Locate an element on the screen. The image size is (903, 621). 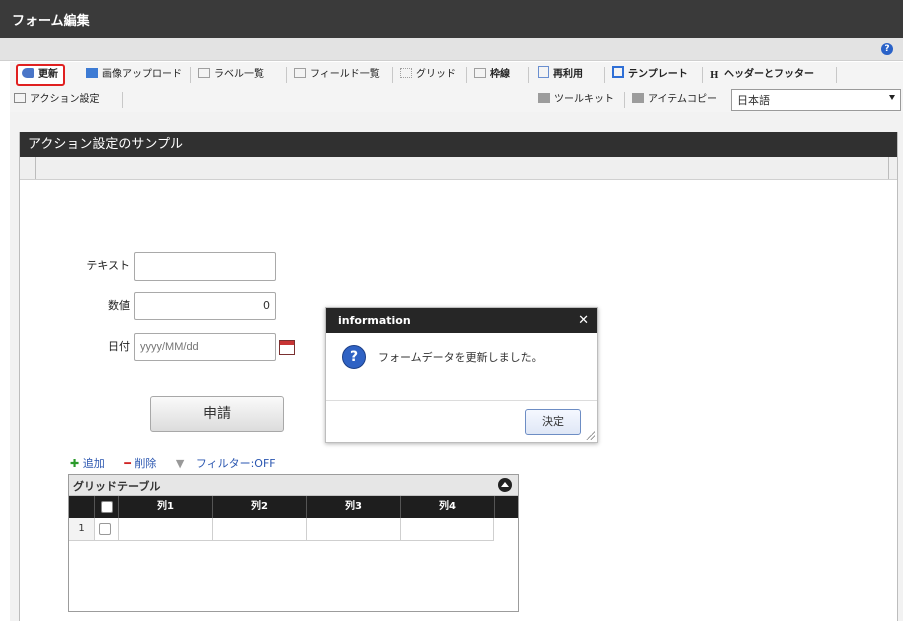
chevron-down-icon is located at coordinates (892, 97).